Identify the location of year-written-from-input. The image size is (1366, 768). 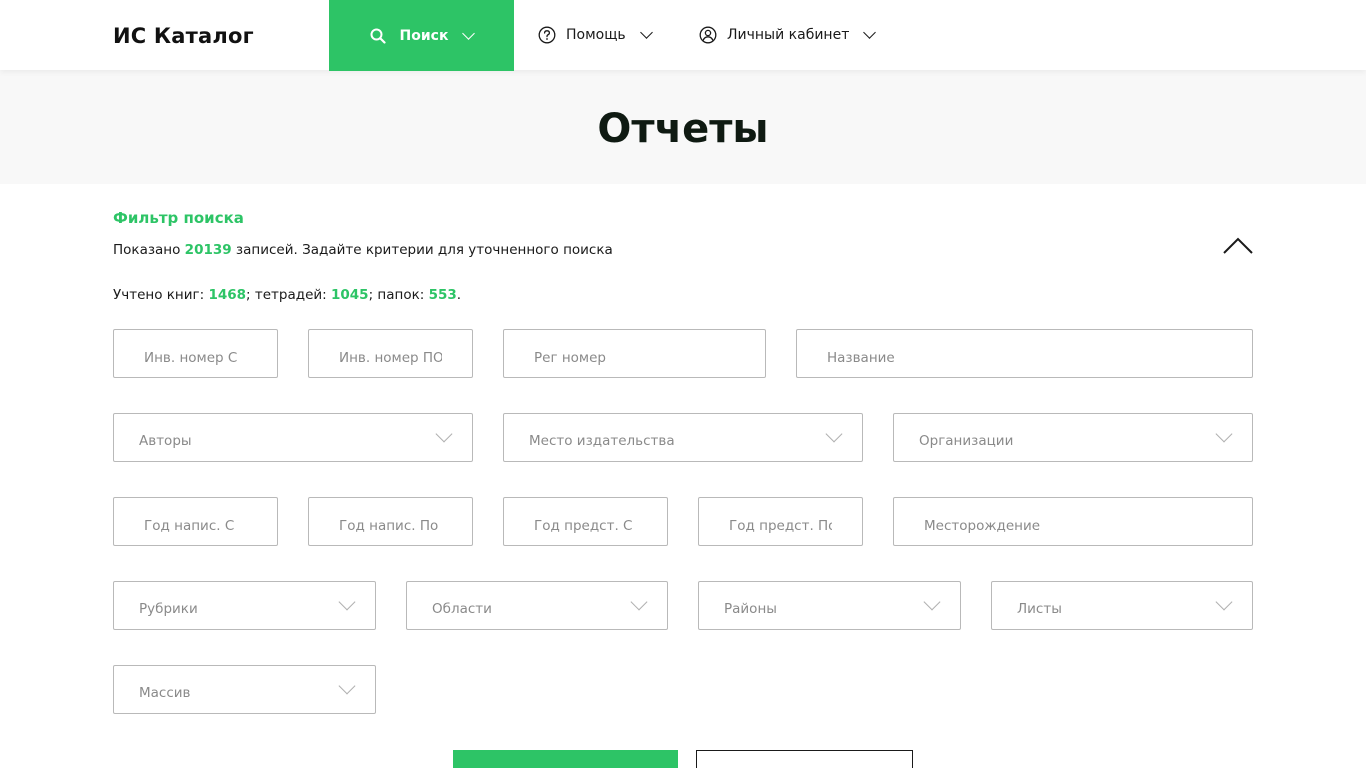
(195, 521).